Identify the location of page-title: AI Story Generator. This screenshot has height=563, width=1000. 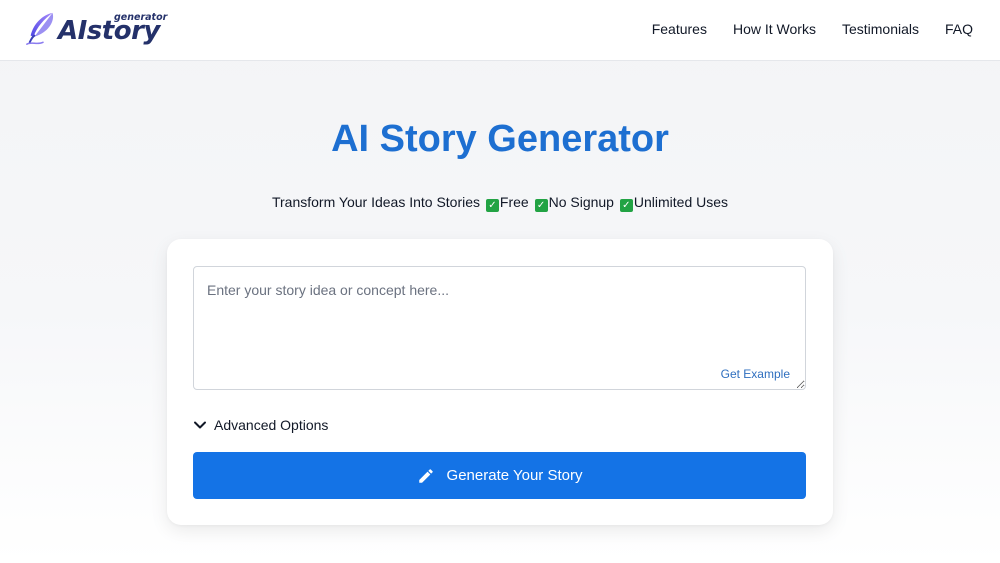
(500, 139).